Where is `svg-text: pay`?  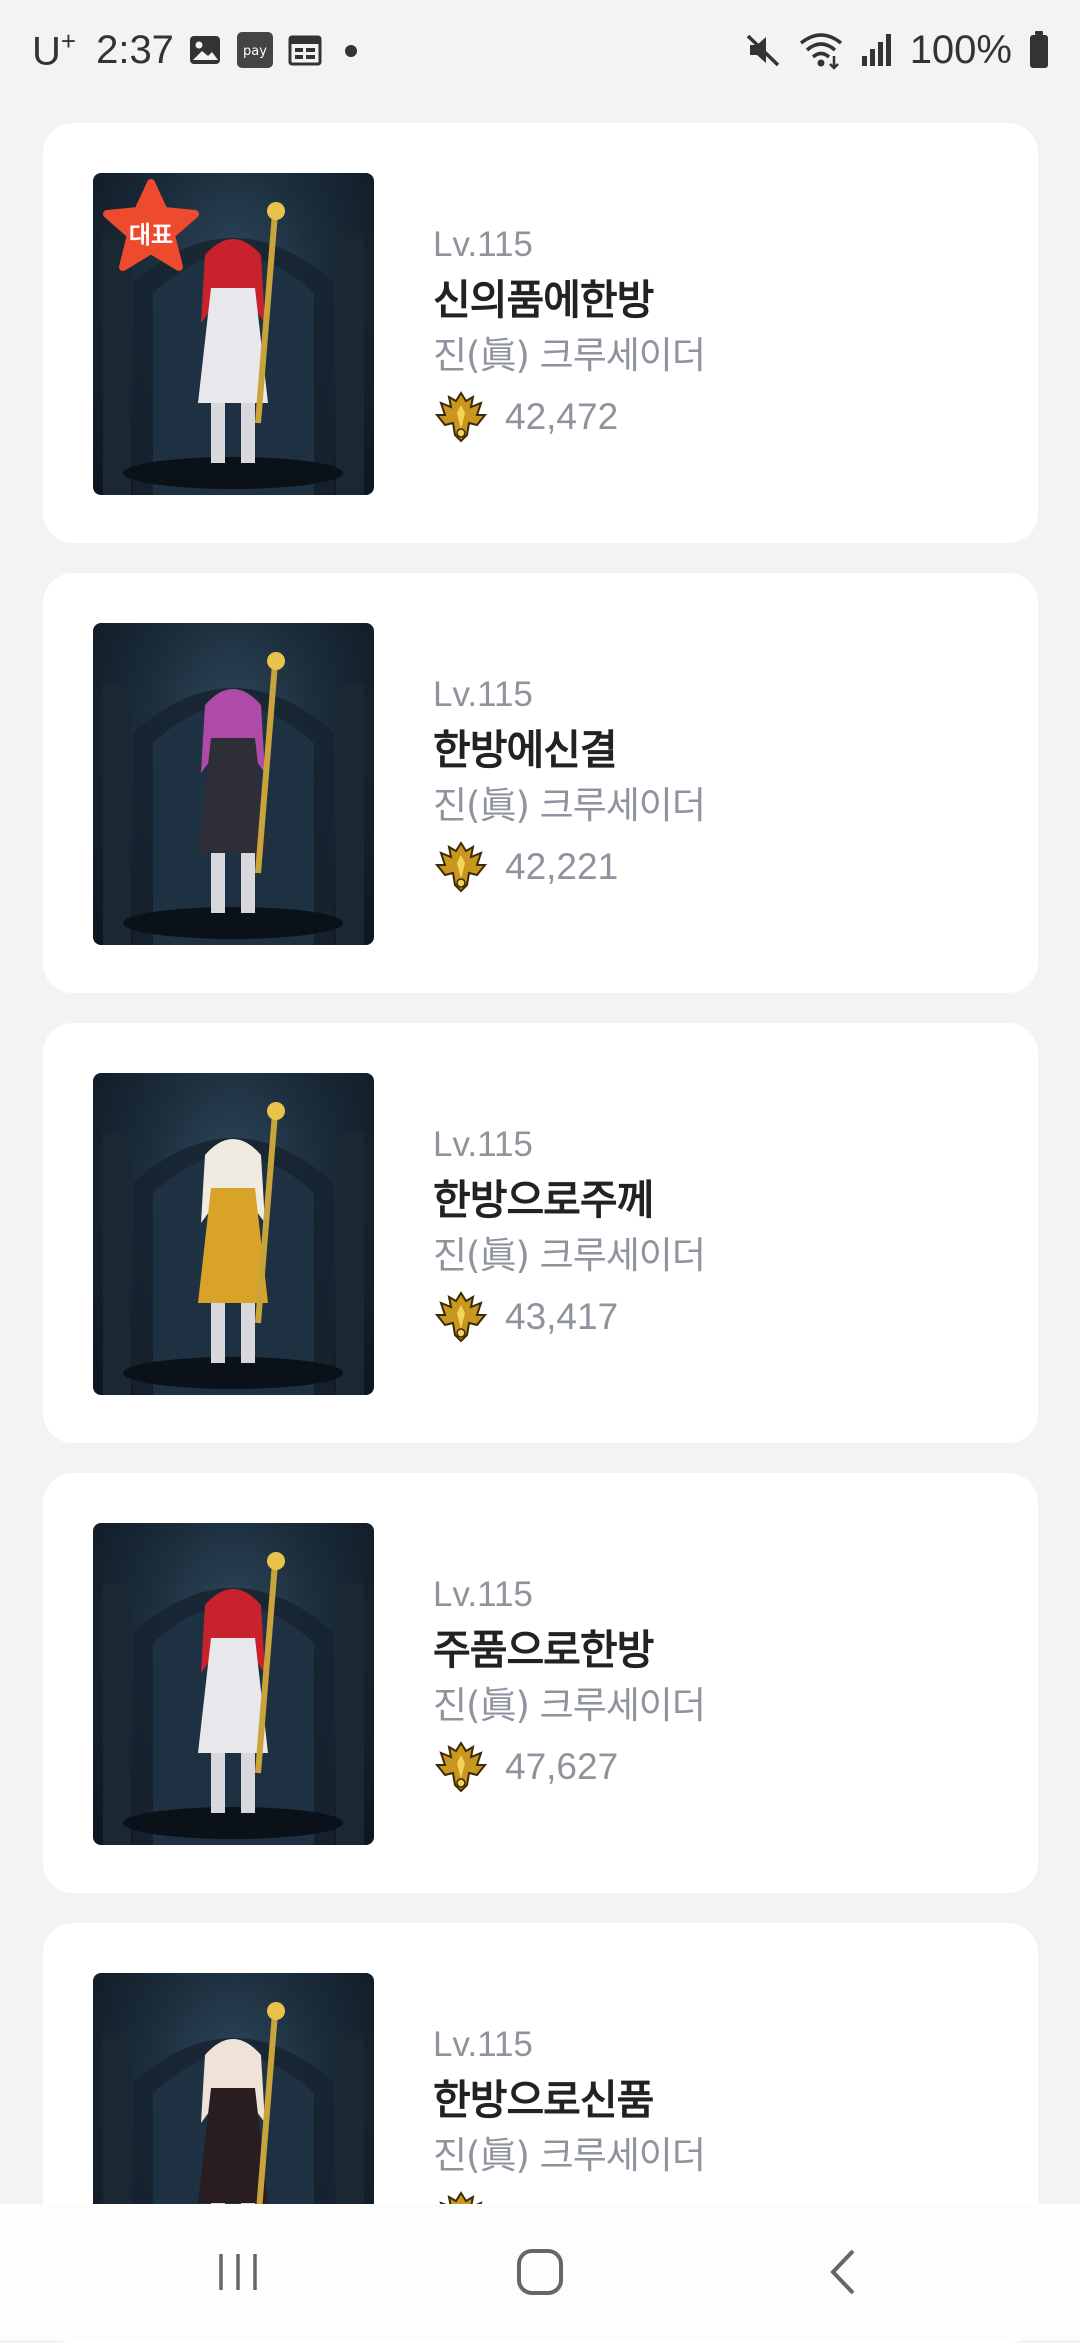
svg-text: pay is located at coordinates (255, 51).